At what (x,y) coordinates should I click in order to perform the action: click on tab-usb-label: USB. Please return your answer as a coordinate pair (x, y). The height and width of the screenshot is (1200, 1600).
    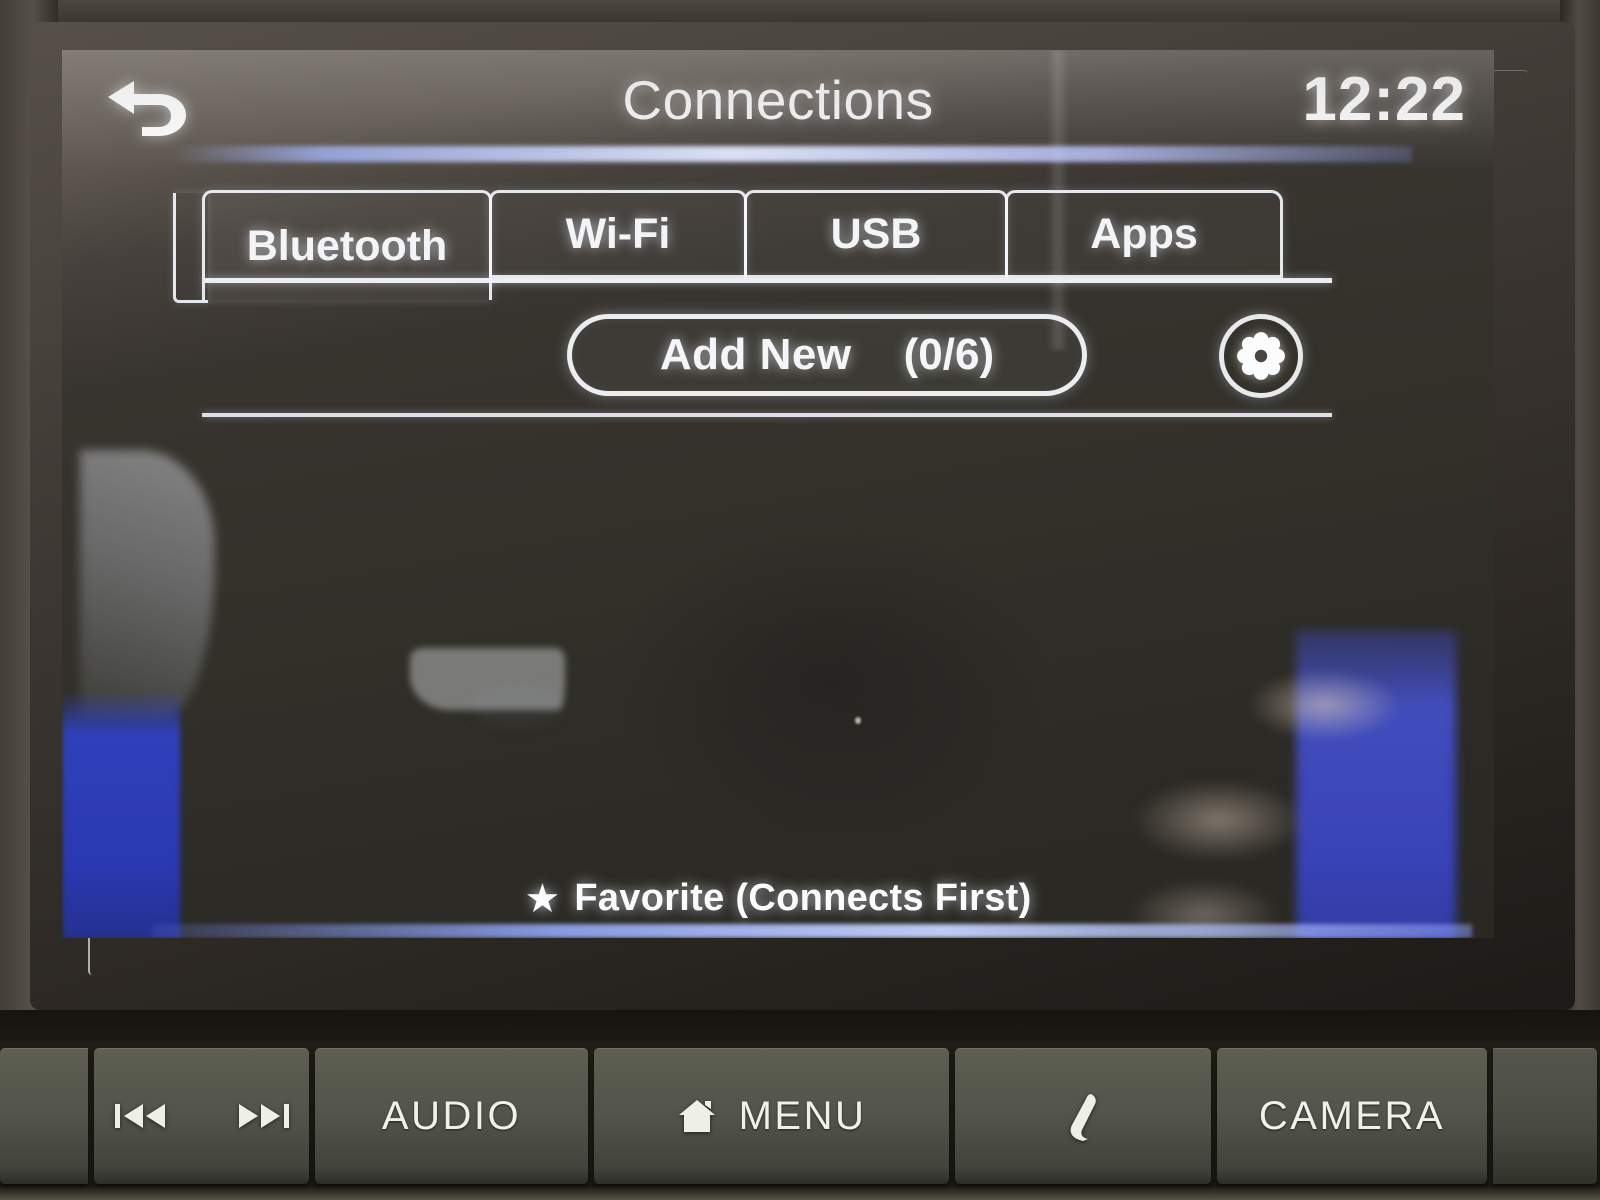
    Looking at the image, I should click on (876, 233).